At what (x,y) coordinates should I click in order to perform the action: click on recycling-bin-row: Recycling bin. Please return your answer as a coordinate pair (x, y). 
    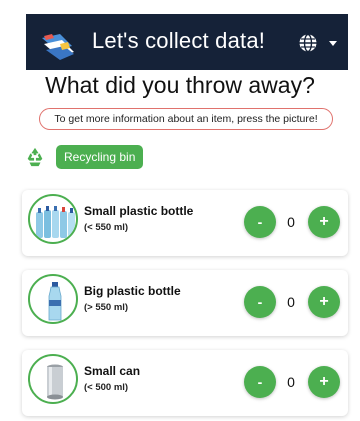
    Looking at the image, I should click on (84, 157).